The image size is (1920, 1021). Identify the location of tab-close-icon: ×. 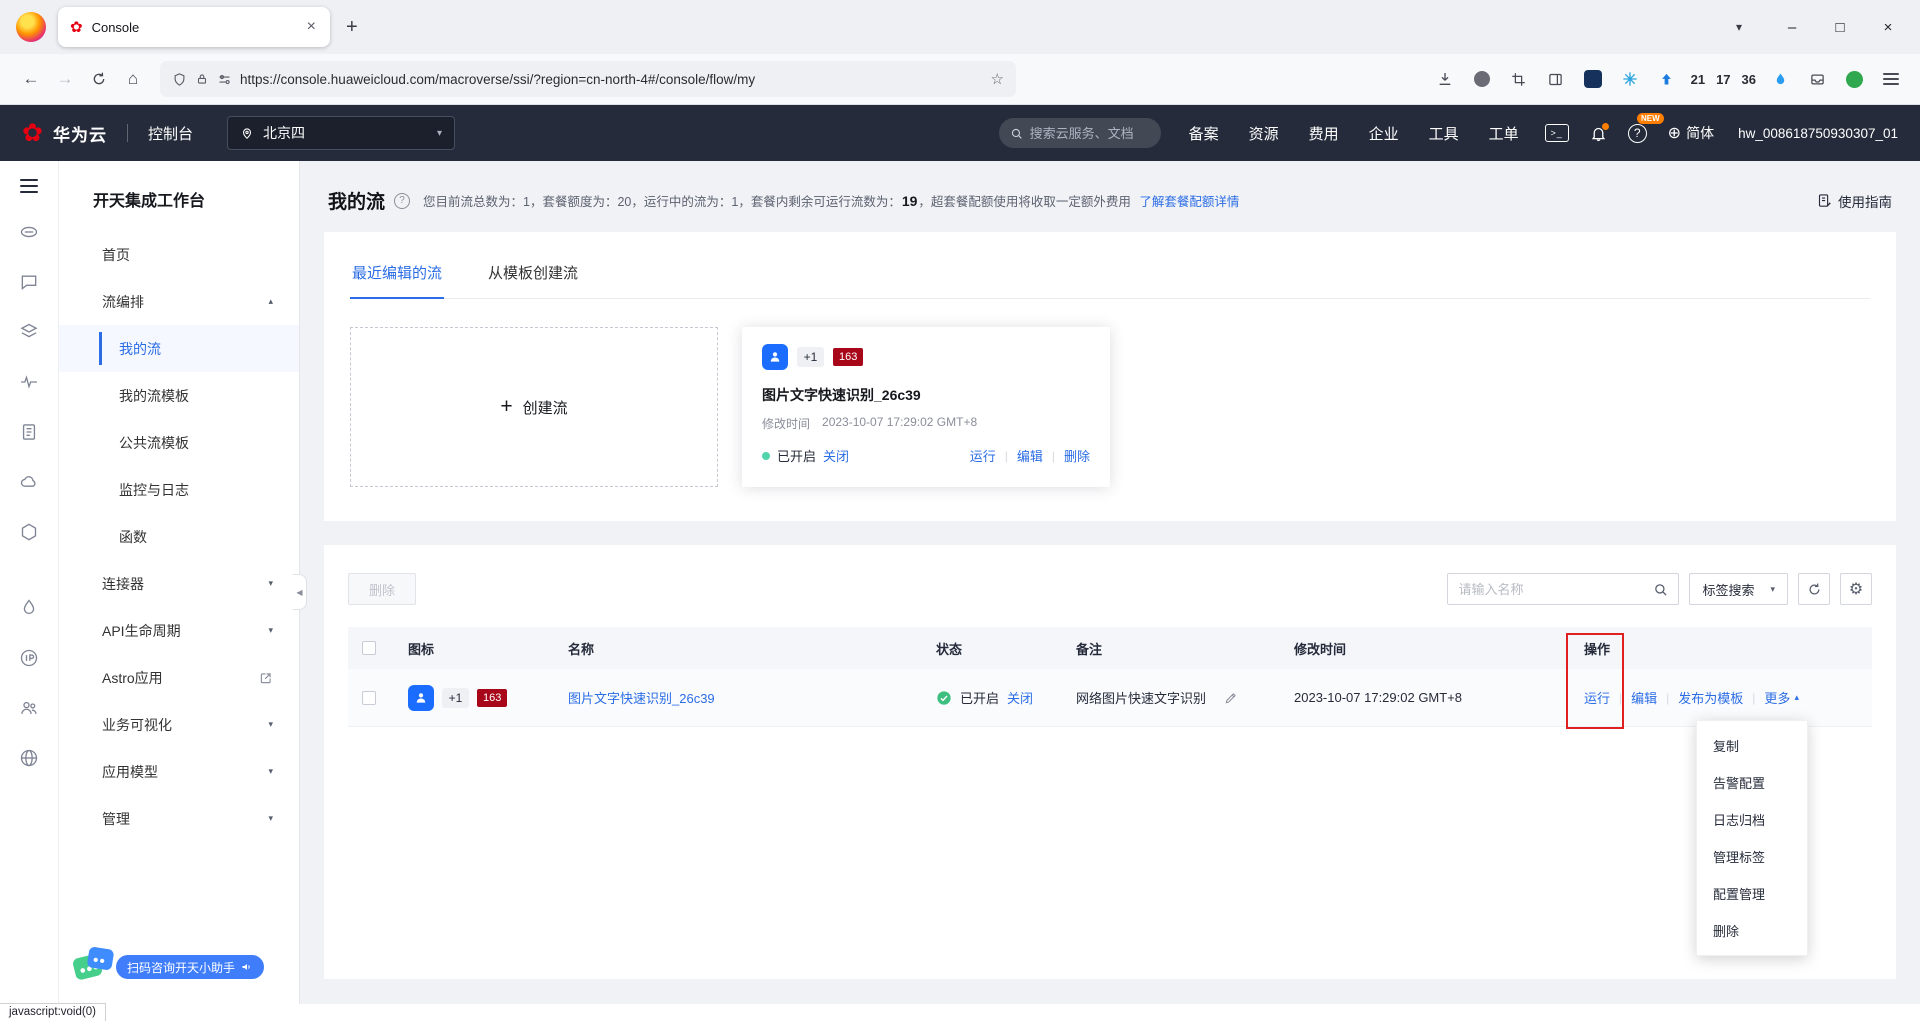
(311, 27).